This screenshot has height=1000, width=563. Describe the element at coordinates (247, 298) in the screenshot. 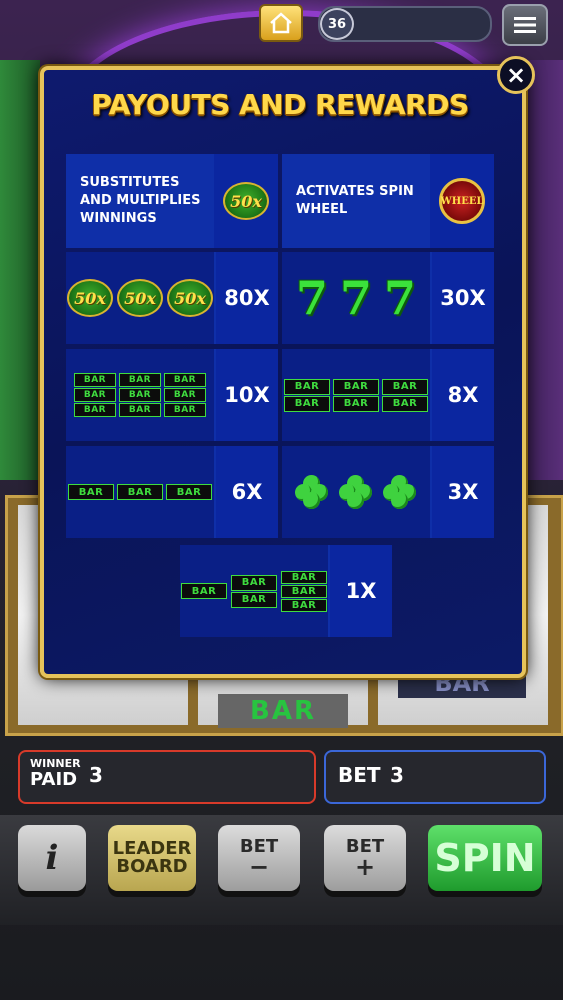

I see `payout-multiplier: 80X` at that location.